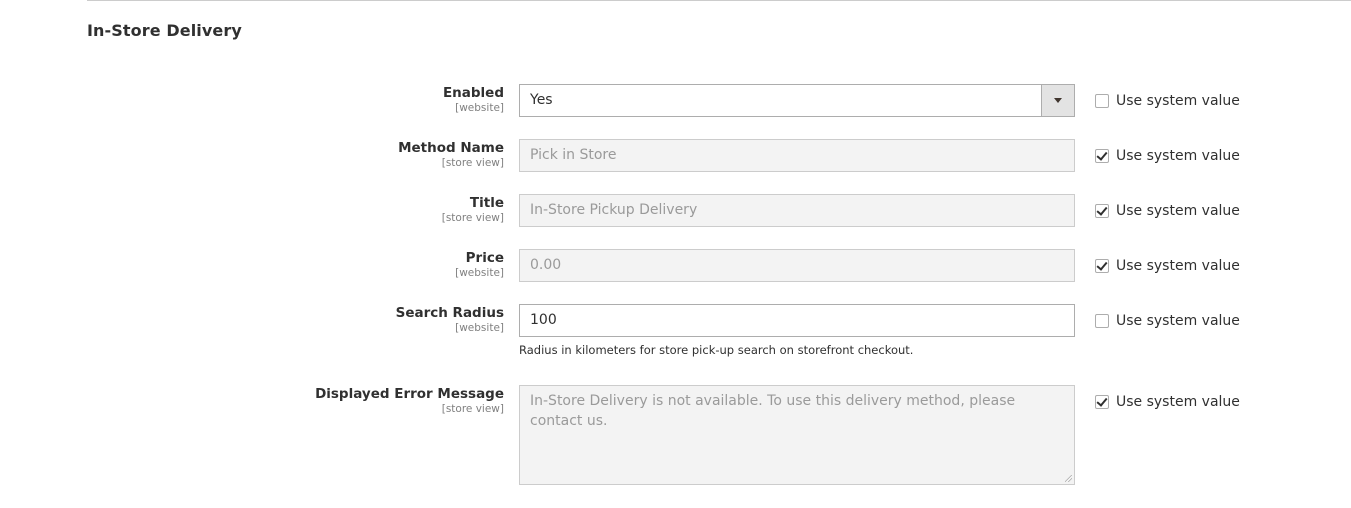 The width and height of the screenshot is (1351, 508). What do you see at coordinates (541, 100) in the screenshot?
I see `select-value: Yes` at bounding box center [541, 100].